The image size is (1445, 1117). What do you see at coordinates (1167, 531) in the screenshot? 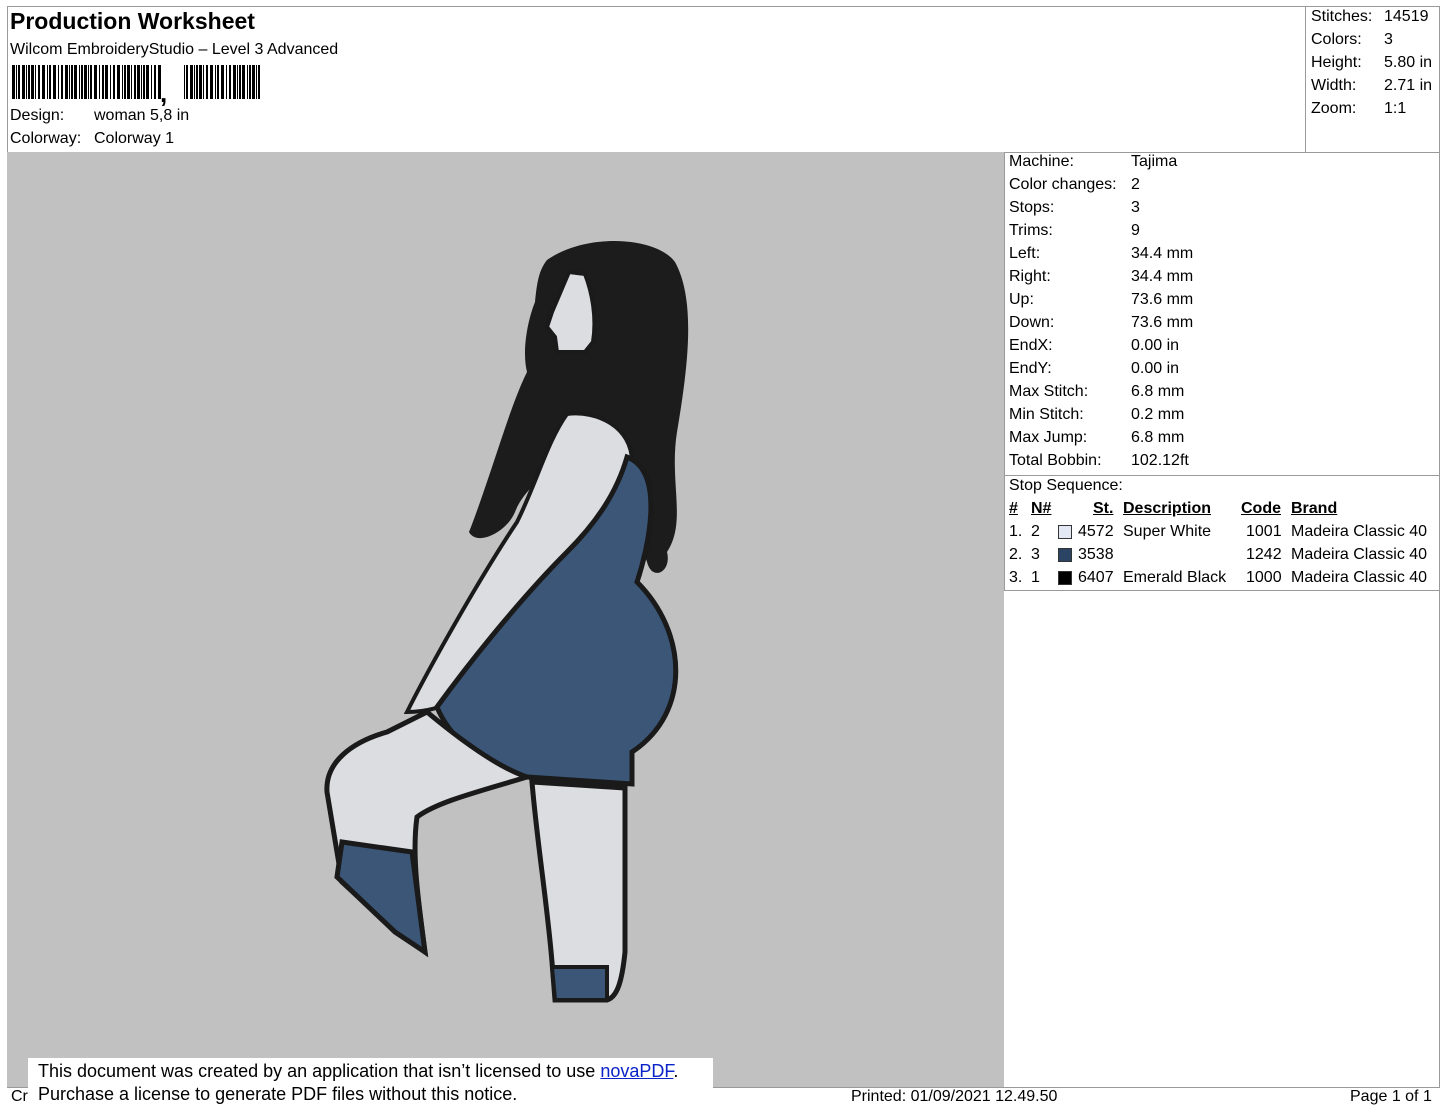
I see `table-row-description: Super White` at bounding box center [1167, 531].